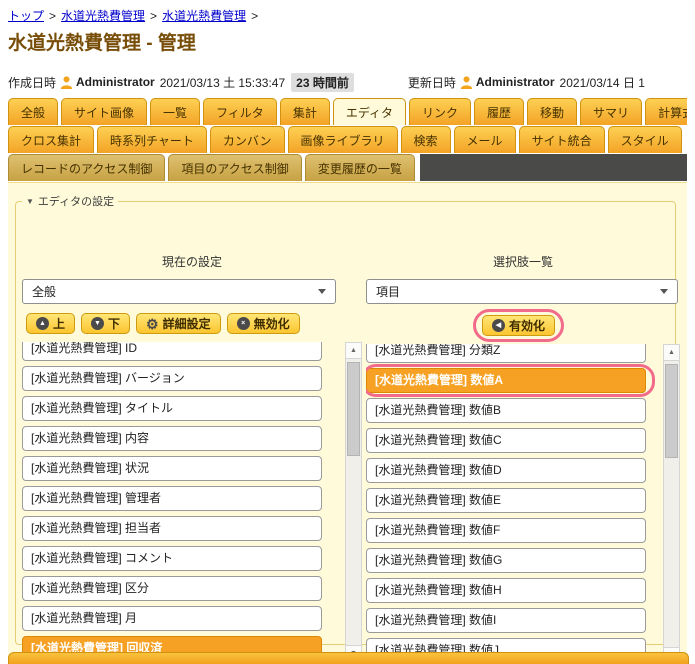  What do you see at coordinates (611, 111) in the screenshot?
I see `tab-summary: サマリ` at bounding box center [611, 111].